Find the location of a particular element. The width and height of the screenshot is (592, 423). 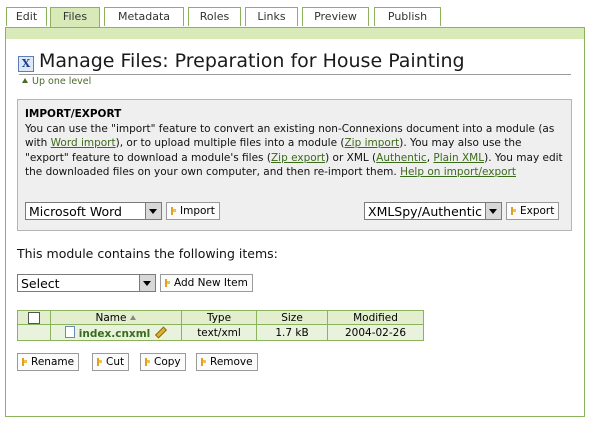

file-name-cell: index.cnxml is located at coordinates (116, 332).